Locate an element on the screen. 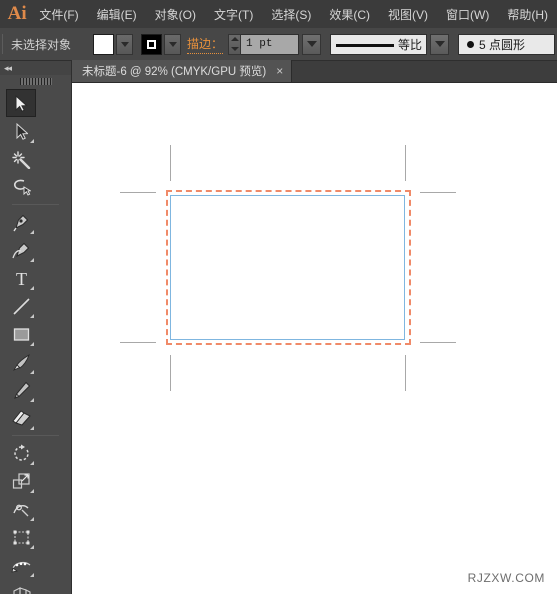 The height and width of the screenshot is (594, 557). crop-mark-top-left-vertical is located at coordinates (170, 163).